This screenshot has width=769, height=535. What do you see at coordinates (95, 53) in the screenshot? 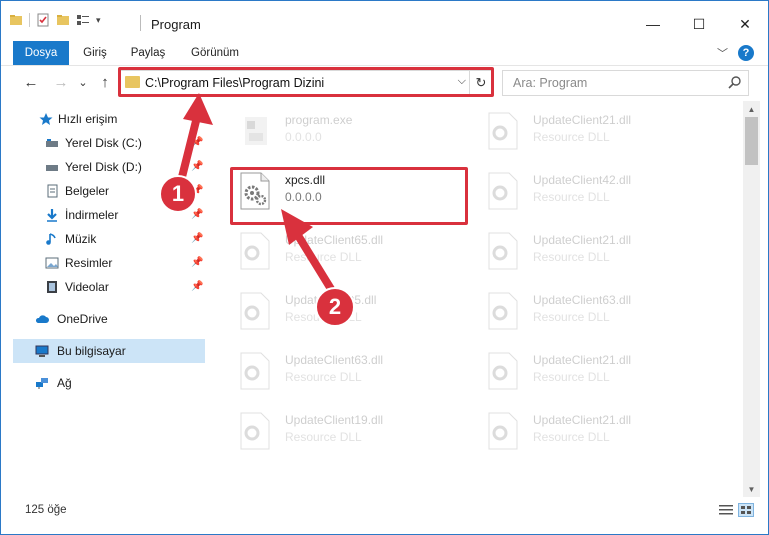
I see `tab-home: Giriş` at bounding box center [95, 53].